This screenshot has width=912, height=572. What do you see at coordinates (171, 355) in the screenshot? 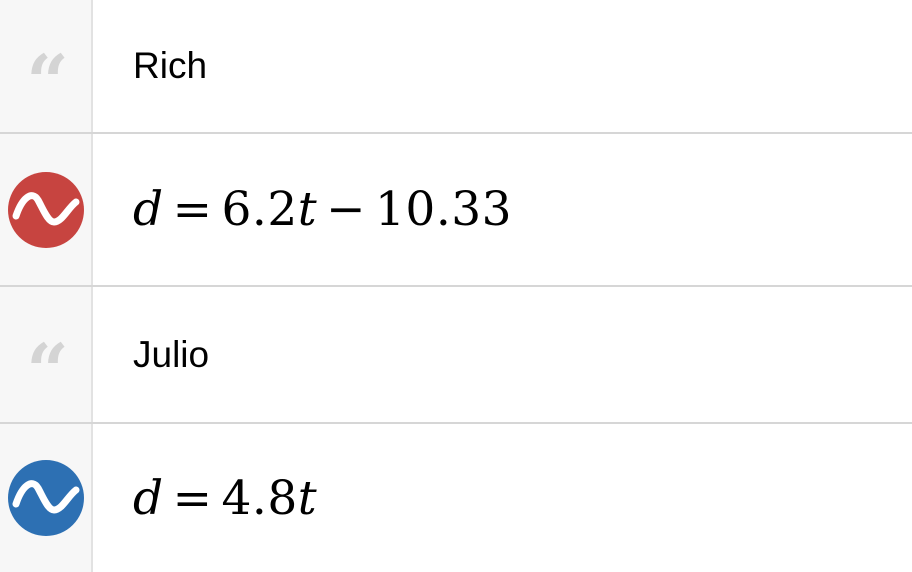
I see `note-text: Julio` at bounding box center [171, 355].